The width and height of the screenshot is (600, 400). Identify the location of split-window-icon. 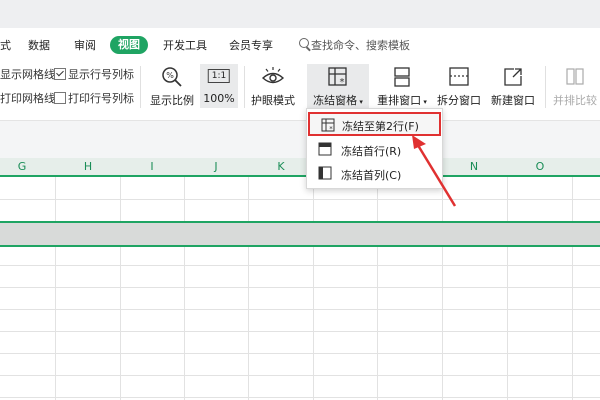
(459, 76).